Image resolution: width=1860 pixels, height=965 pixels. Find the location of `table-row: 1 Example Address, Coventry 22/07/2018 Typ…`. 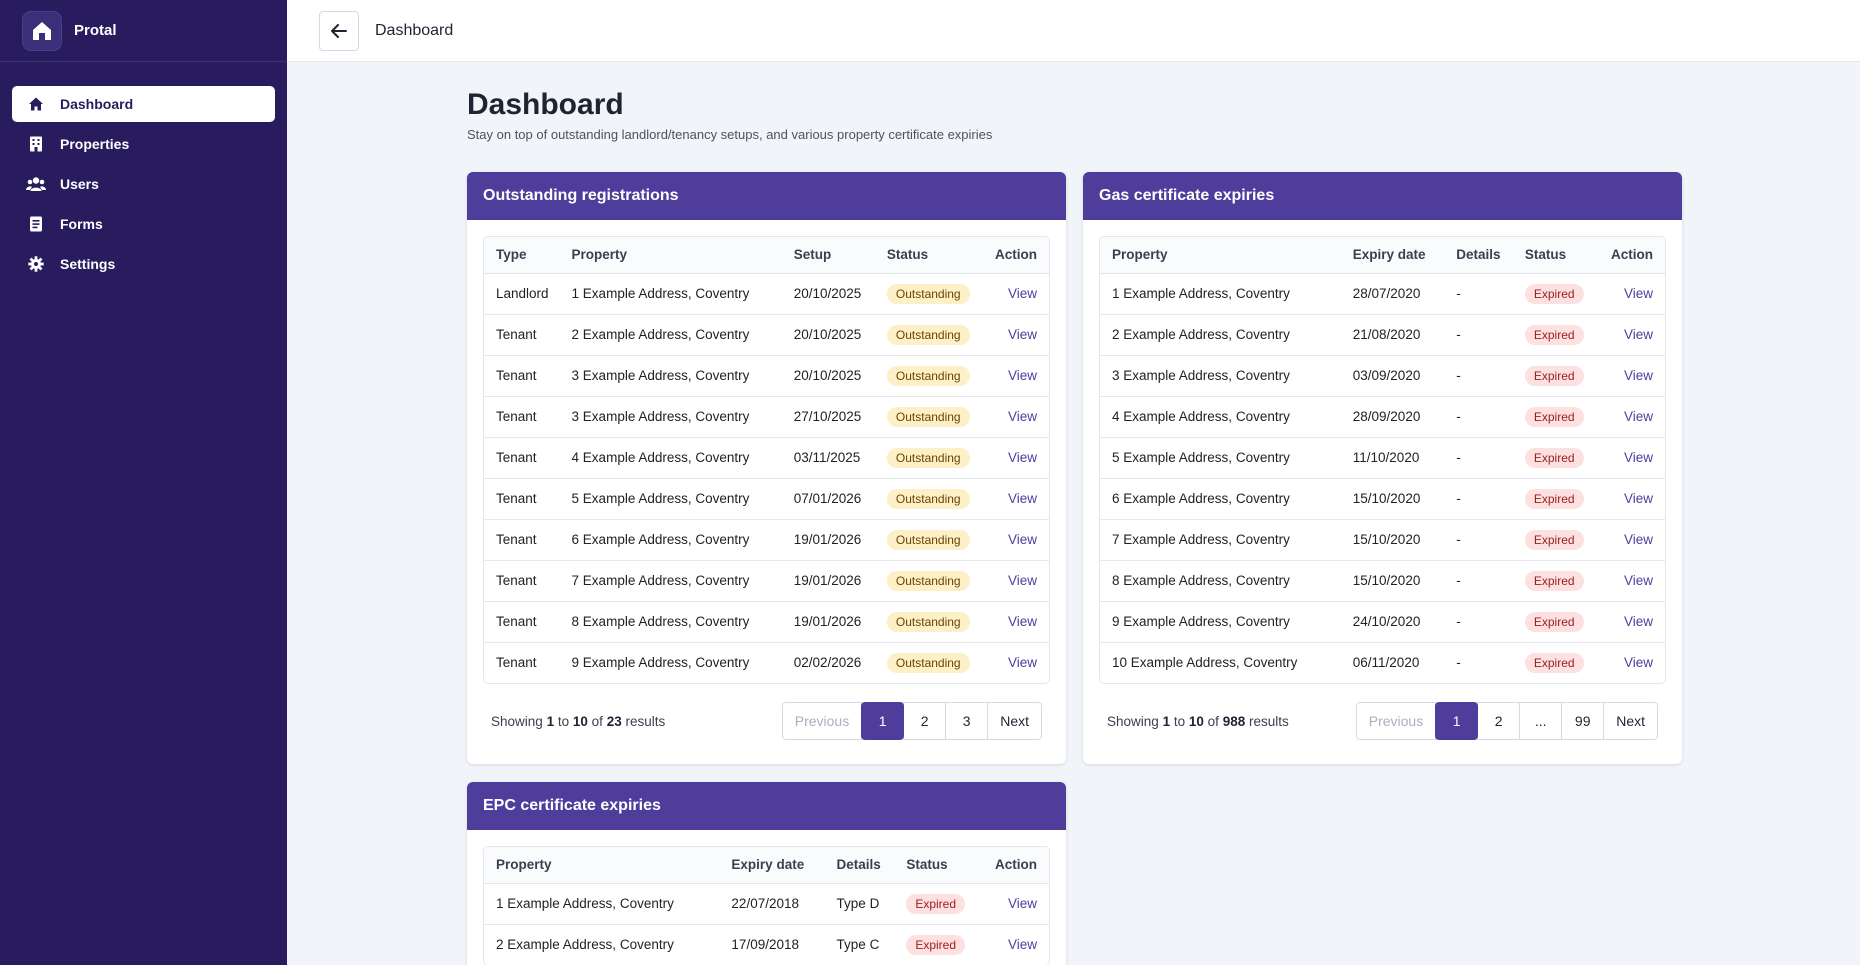

table-row: 1 Example Address, Coventry 22/07/2018 Typ… is located at coordinates (766, 904).